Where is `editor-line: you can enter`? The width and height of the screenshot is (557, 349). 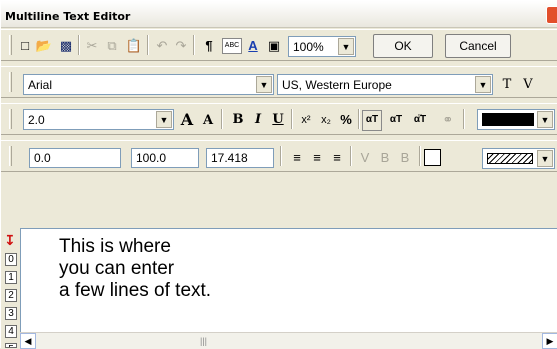
editor-line: you can enter is located at coordinates (116, 269).